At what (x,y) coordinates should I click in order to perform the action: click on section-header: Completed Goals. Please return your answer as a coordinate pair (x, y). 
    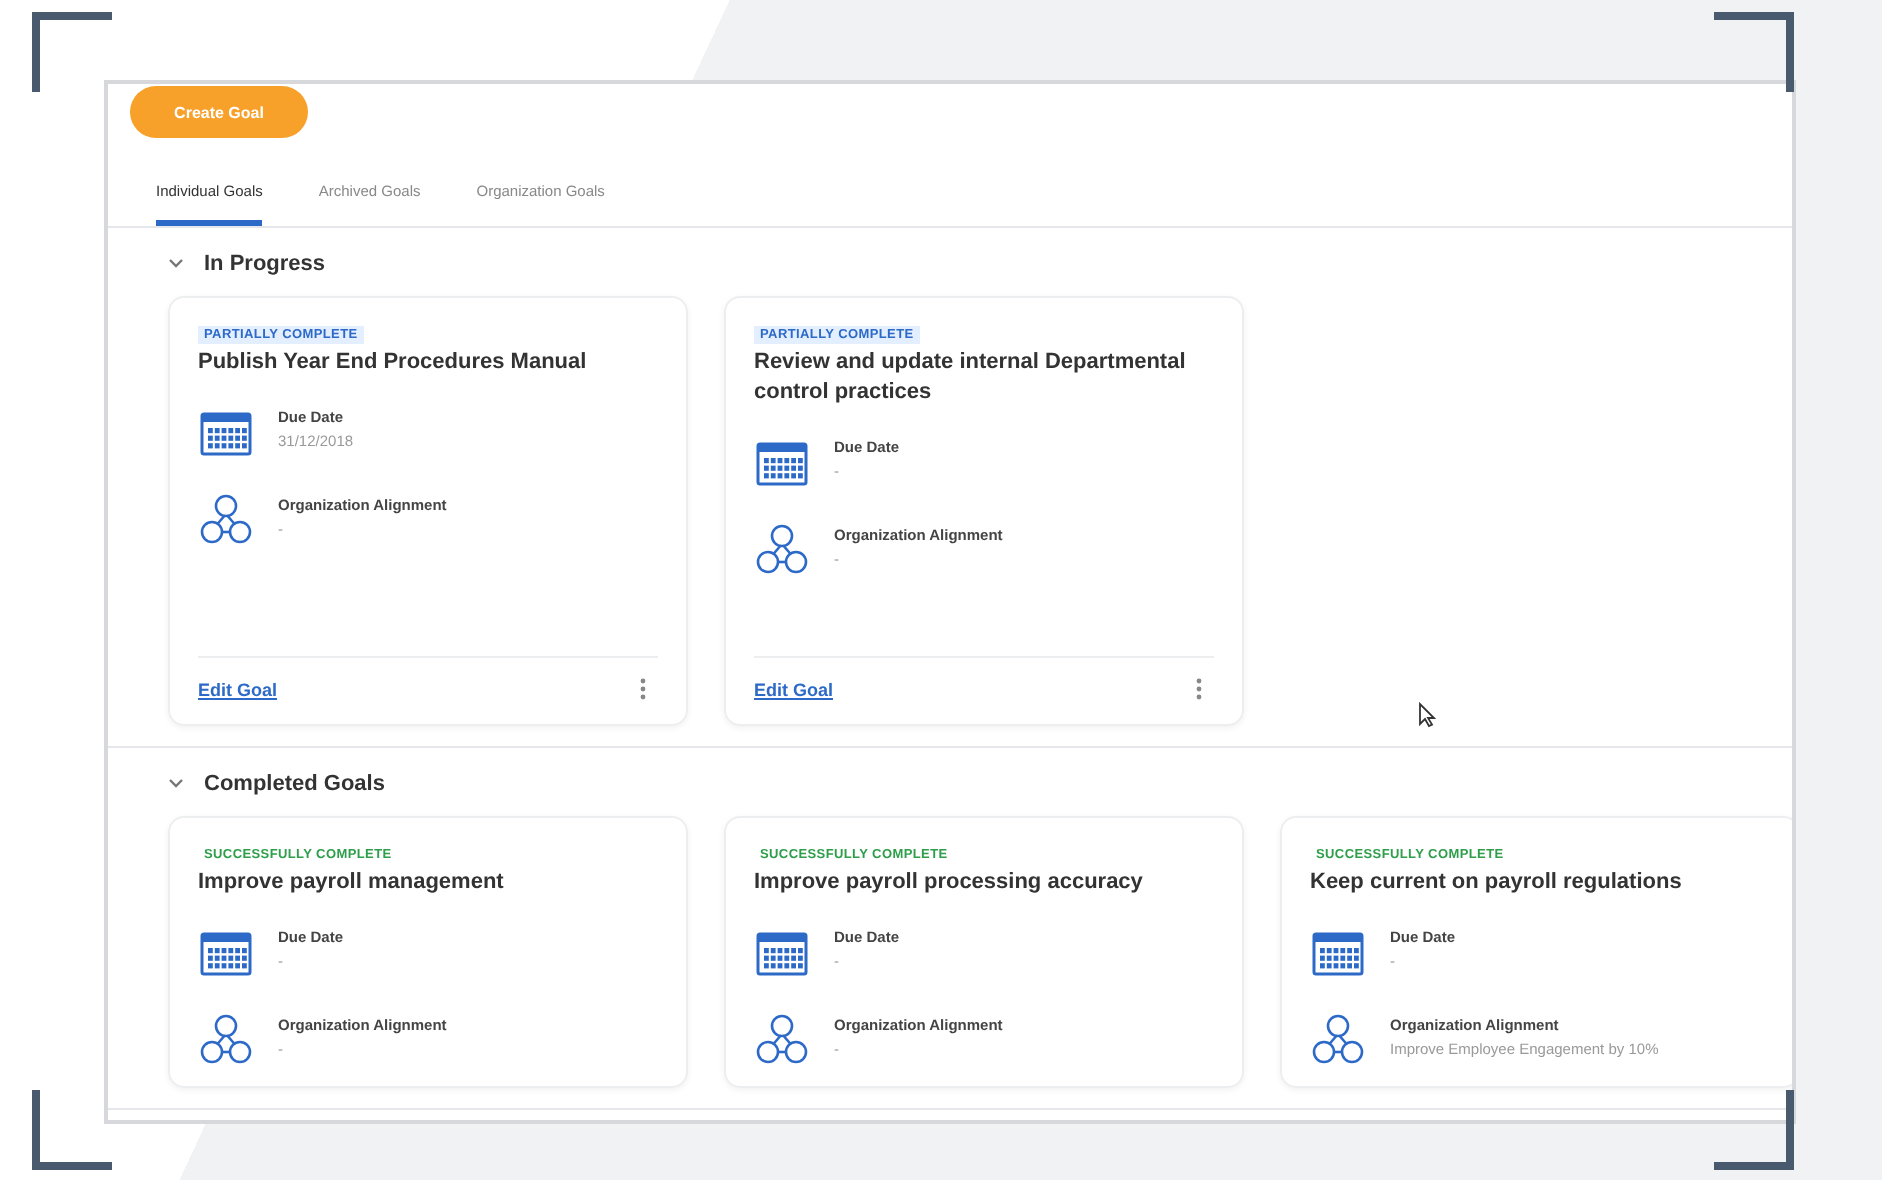
    Looking at the image, I should click on (276, 782).